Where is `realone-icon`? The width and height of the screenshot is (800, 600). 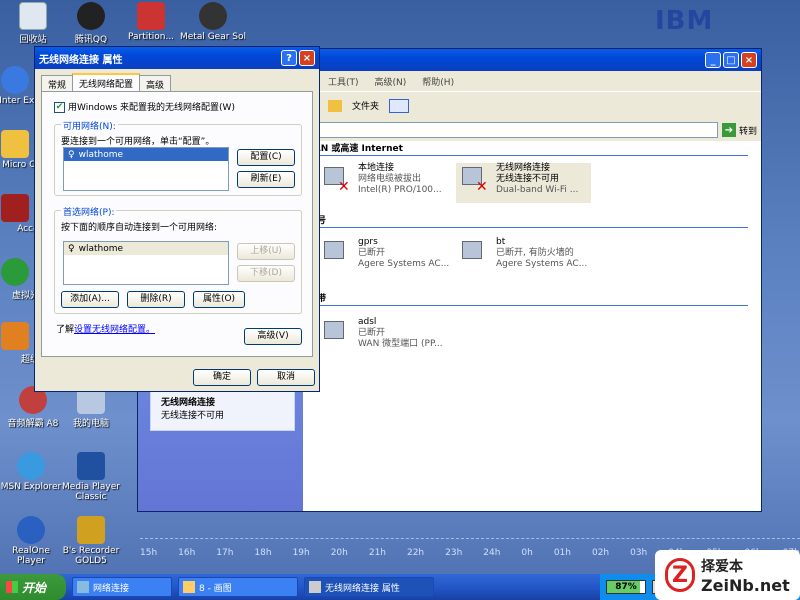
realone-icon is located at coordinates (31, 530).